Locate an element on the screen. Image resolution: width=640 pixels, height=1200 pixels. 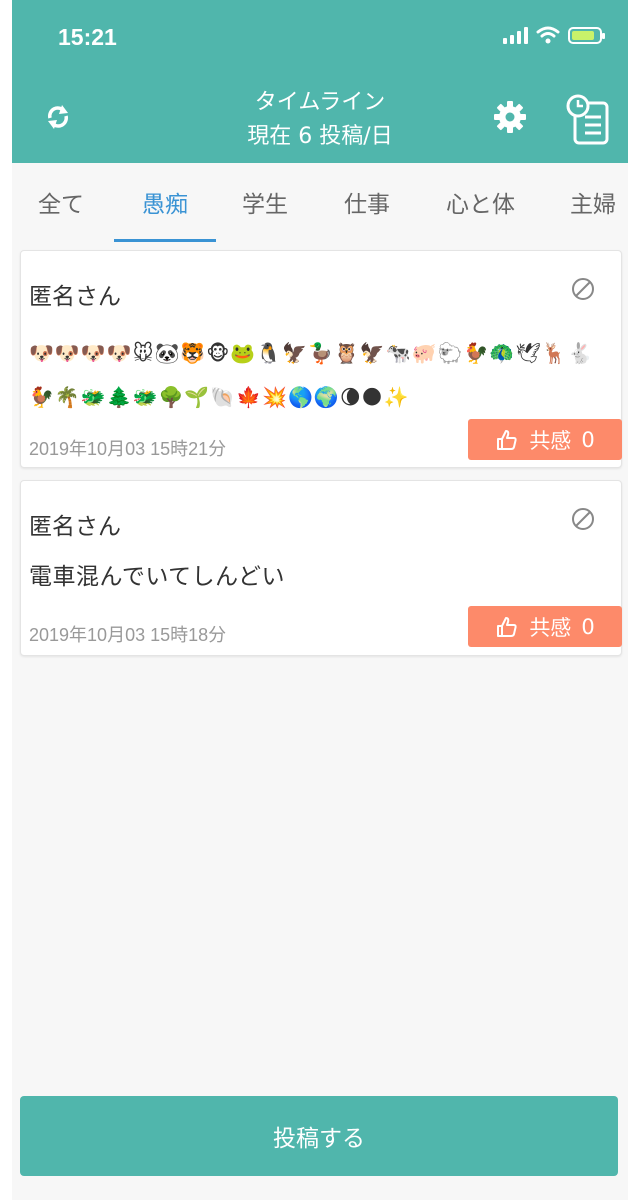
page-title: タイムライン is located at coordinates (320, 102).